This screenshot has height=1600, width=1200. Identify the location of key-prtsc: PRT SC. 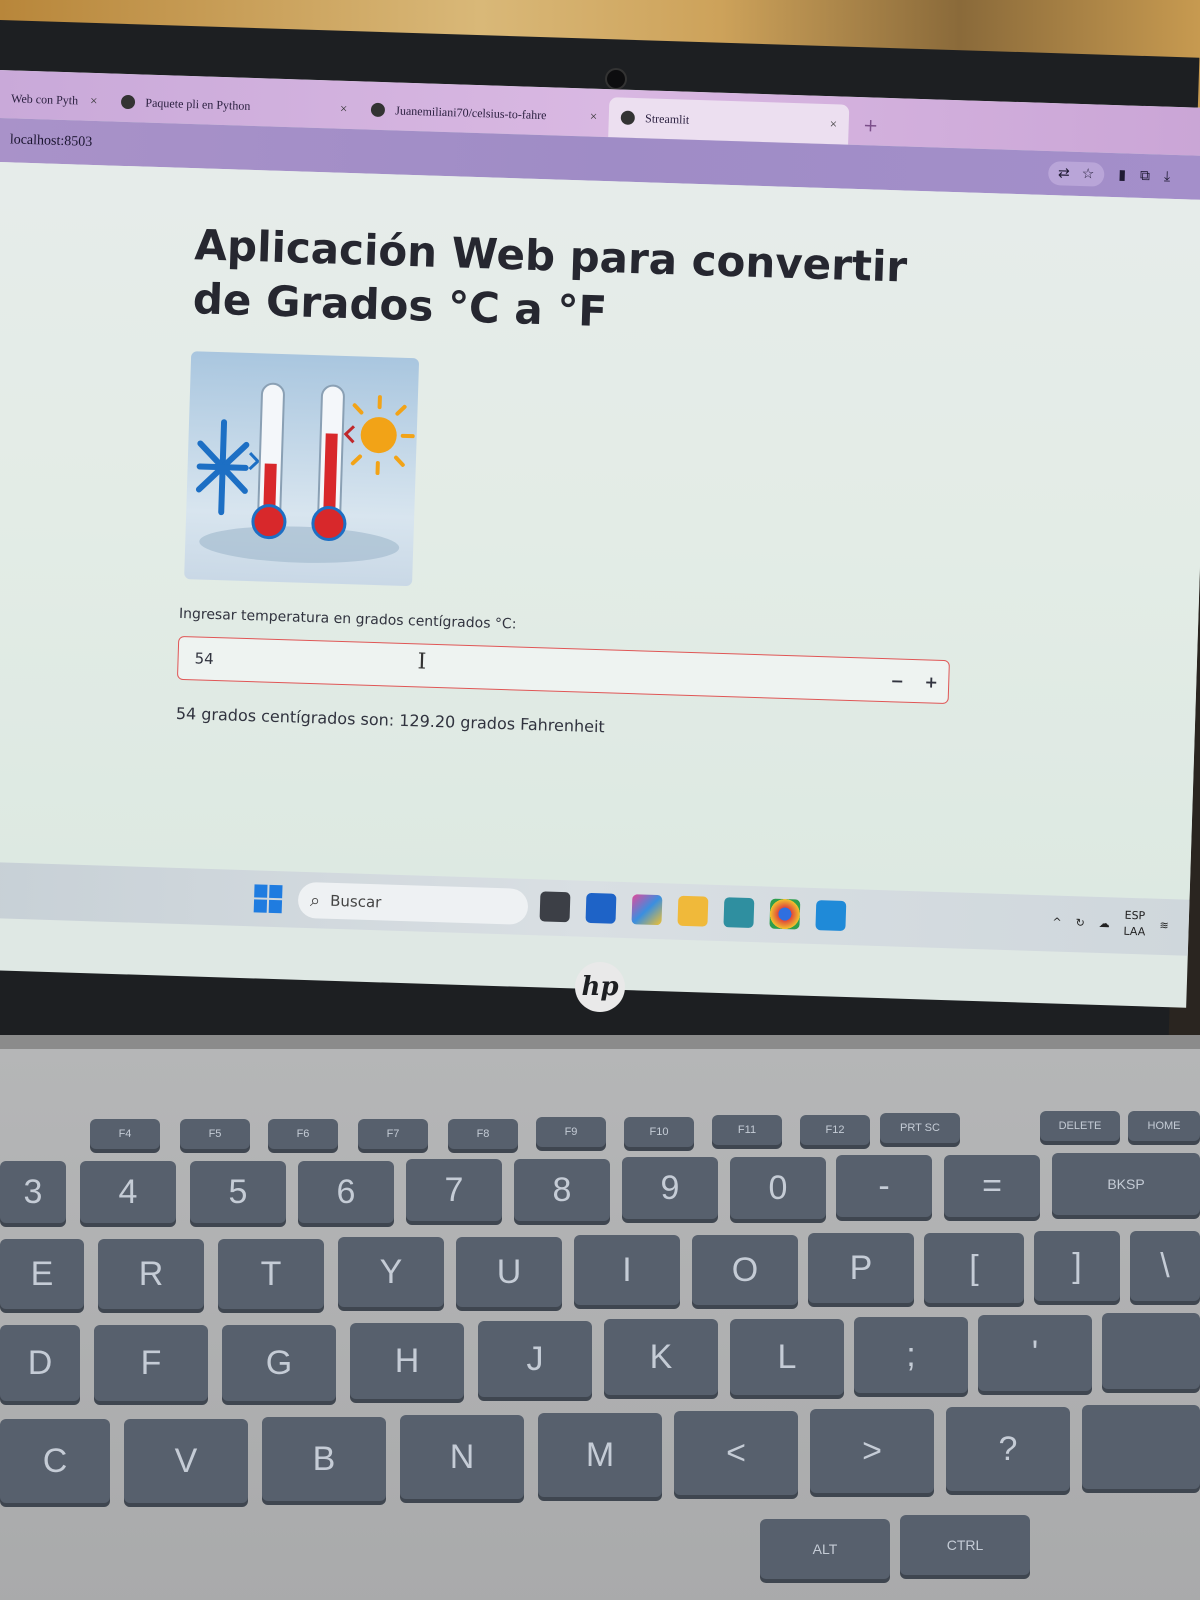
(920, 1128).